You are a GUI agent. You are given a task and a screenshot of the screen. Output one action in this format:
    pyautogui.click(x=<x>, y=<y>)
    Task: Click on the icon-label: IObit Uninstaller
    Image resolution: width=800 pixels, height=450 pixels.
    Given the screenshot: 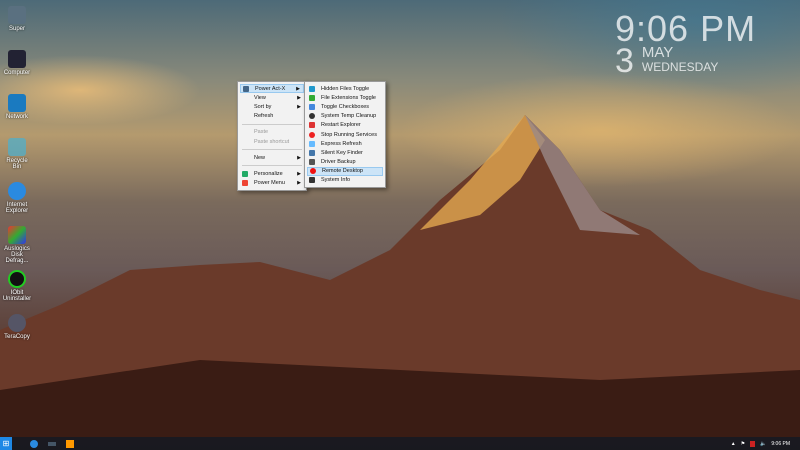 What is the action you would take?
    pyautogui.click(x=17, y=296)
    